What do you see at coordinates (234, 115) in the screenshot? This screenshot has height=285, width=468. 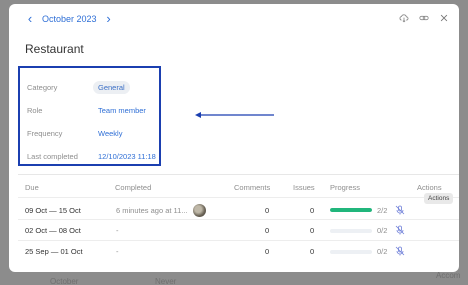 I see `annotation-arrow-icon` at bounding box center [234, 115].